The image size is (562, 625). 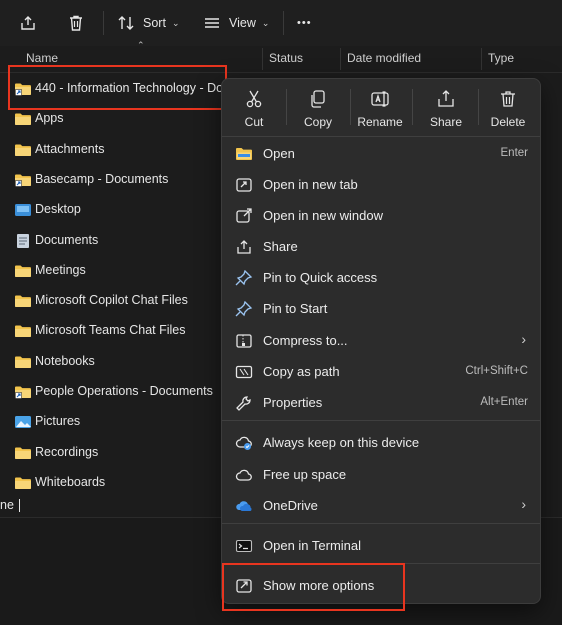 What do you see at coordinates (115, 301) in the screenshot?
I see `file-row: Microsoft Copilot Chat Files` at bounding box center [115, 301].